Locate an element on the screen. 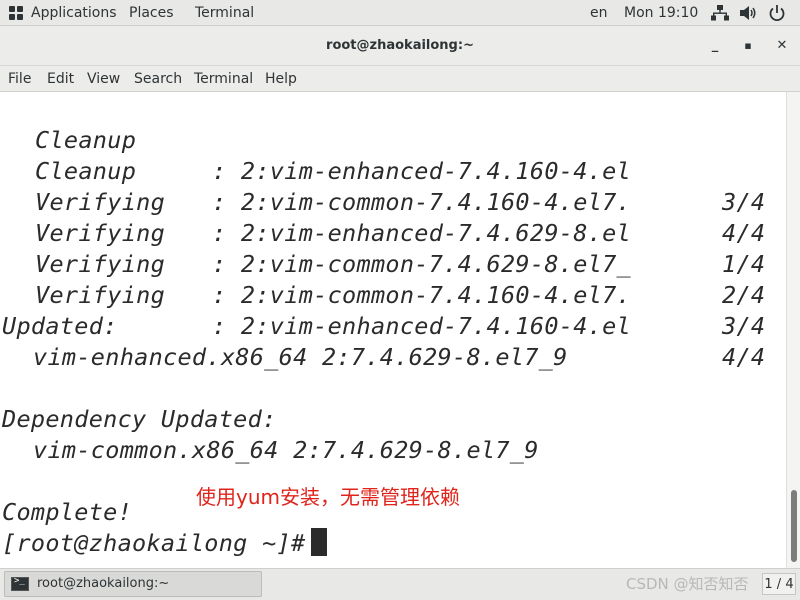  language-indicator: en is located at coordinates (599, 13).